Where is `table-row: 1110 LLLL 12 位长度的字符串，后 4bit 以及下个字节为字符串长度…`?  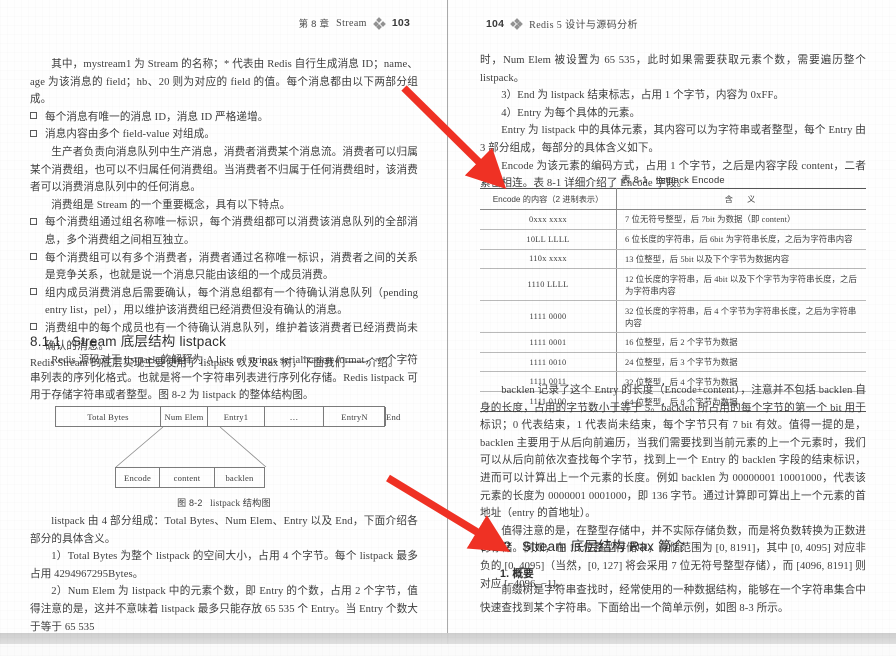
table-row: 1110 LLLL 12 位长度的字符串，后 4bit 以及下个字节为字符串长度… is located at coordinates (673, 285).